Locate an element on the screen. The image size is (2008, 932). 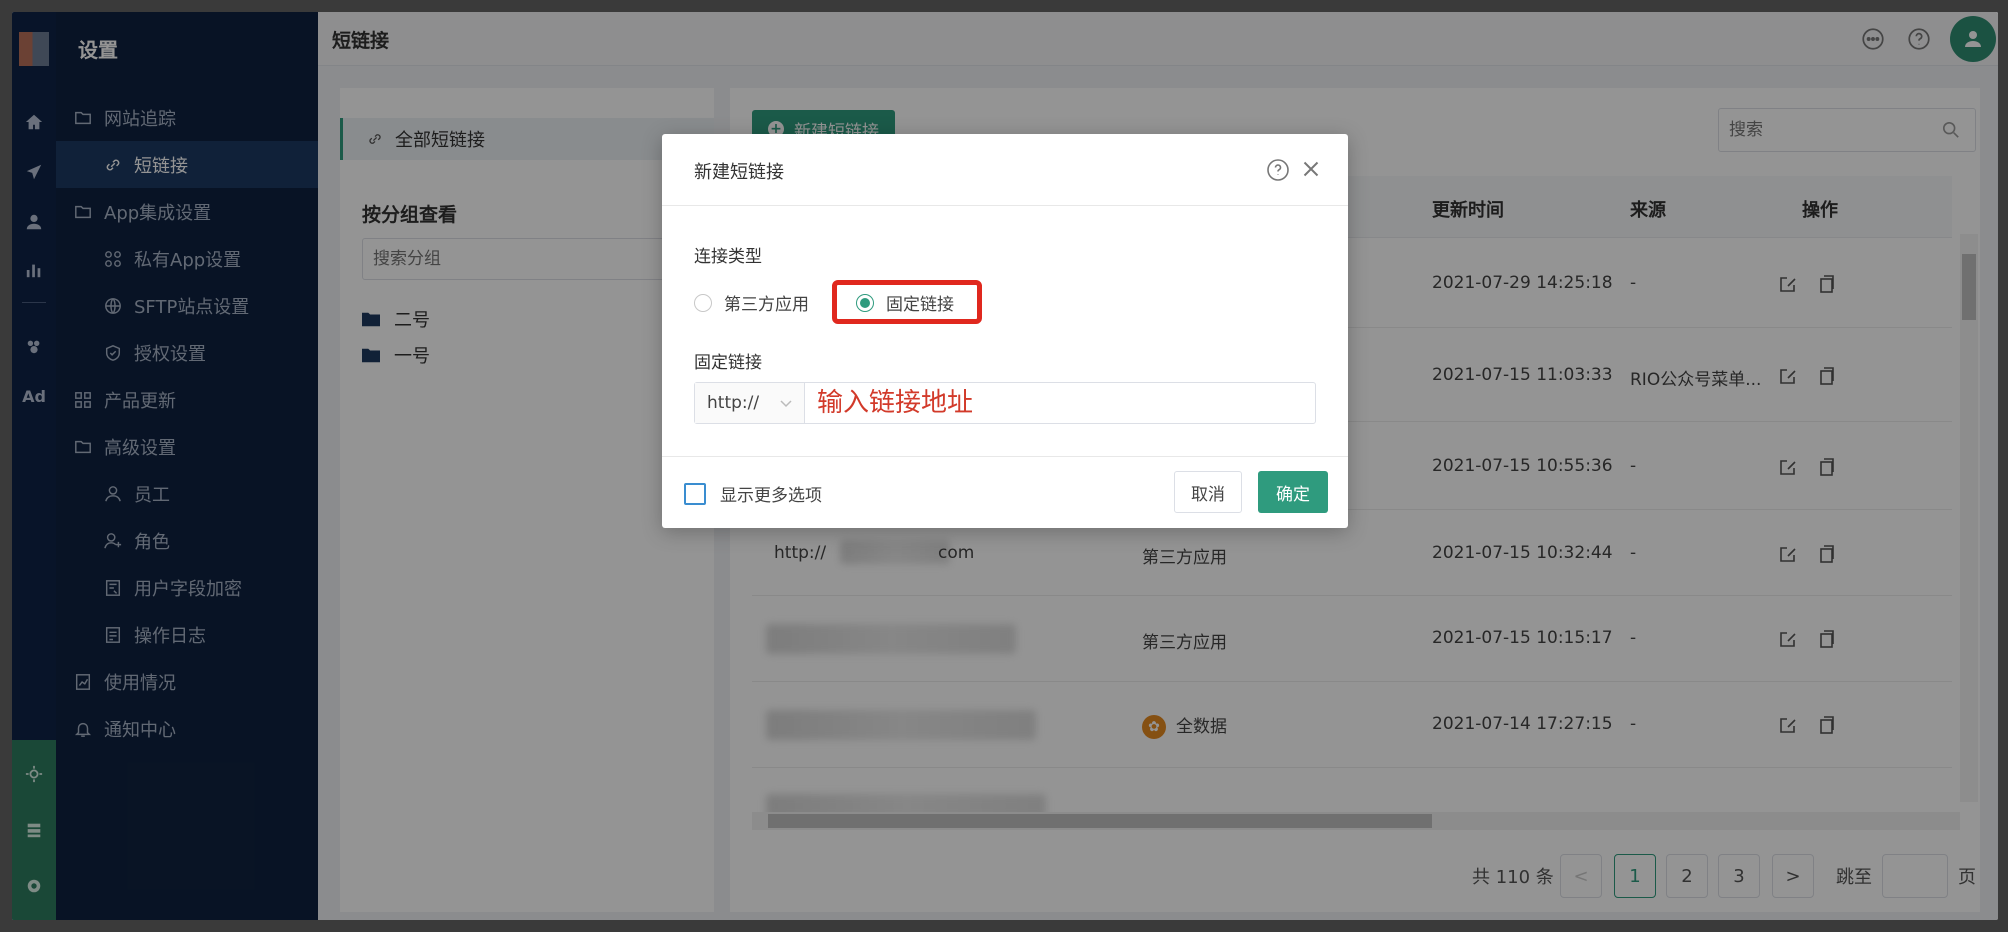
protocol-select: http:// is located at coordinates (750, 403).